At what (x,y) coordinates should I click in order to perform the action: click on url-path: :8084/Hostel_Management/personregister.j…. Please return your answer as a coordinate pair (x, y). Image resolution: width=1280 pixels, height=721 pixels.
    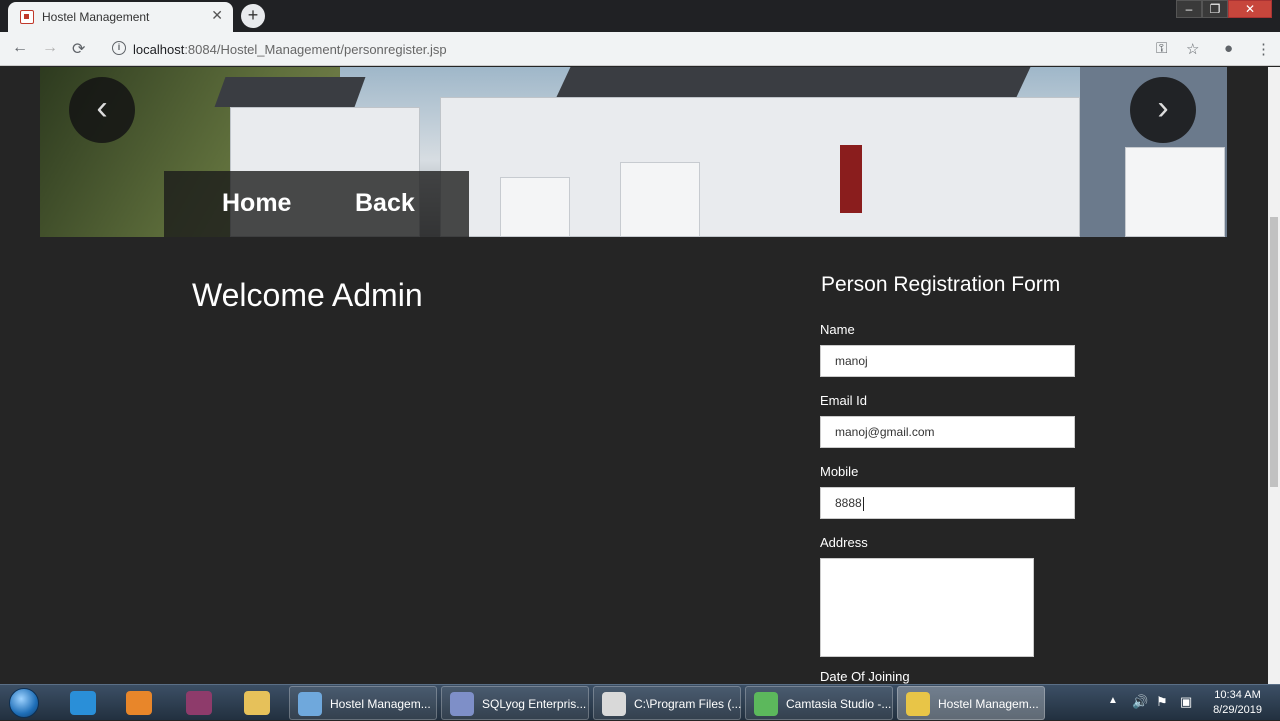
    Looking at the image, I should click on (315, 49).